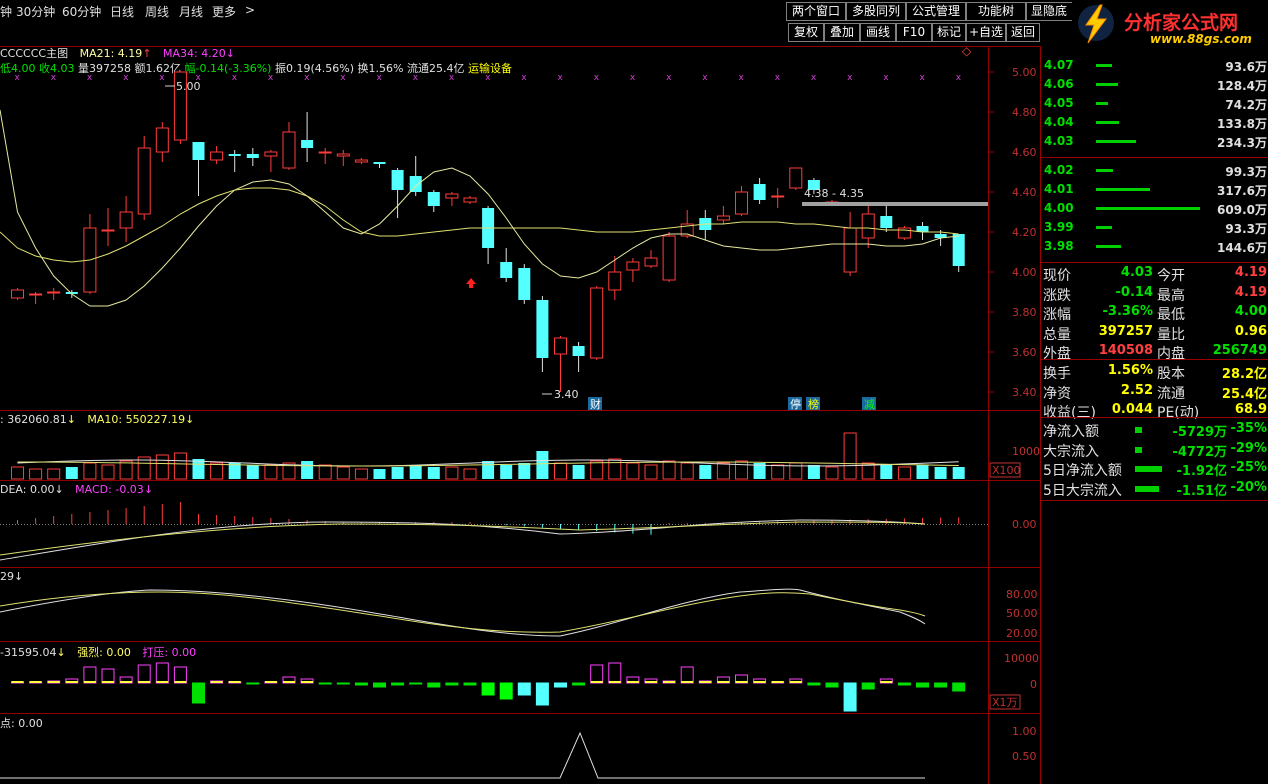 This screenshot has height=784, width=1268. I want to click on orderbook-row: 3.99 93.3万, so click(1154, 227).